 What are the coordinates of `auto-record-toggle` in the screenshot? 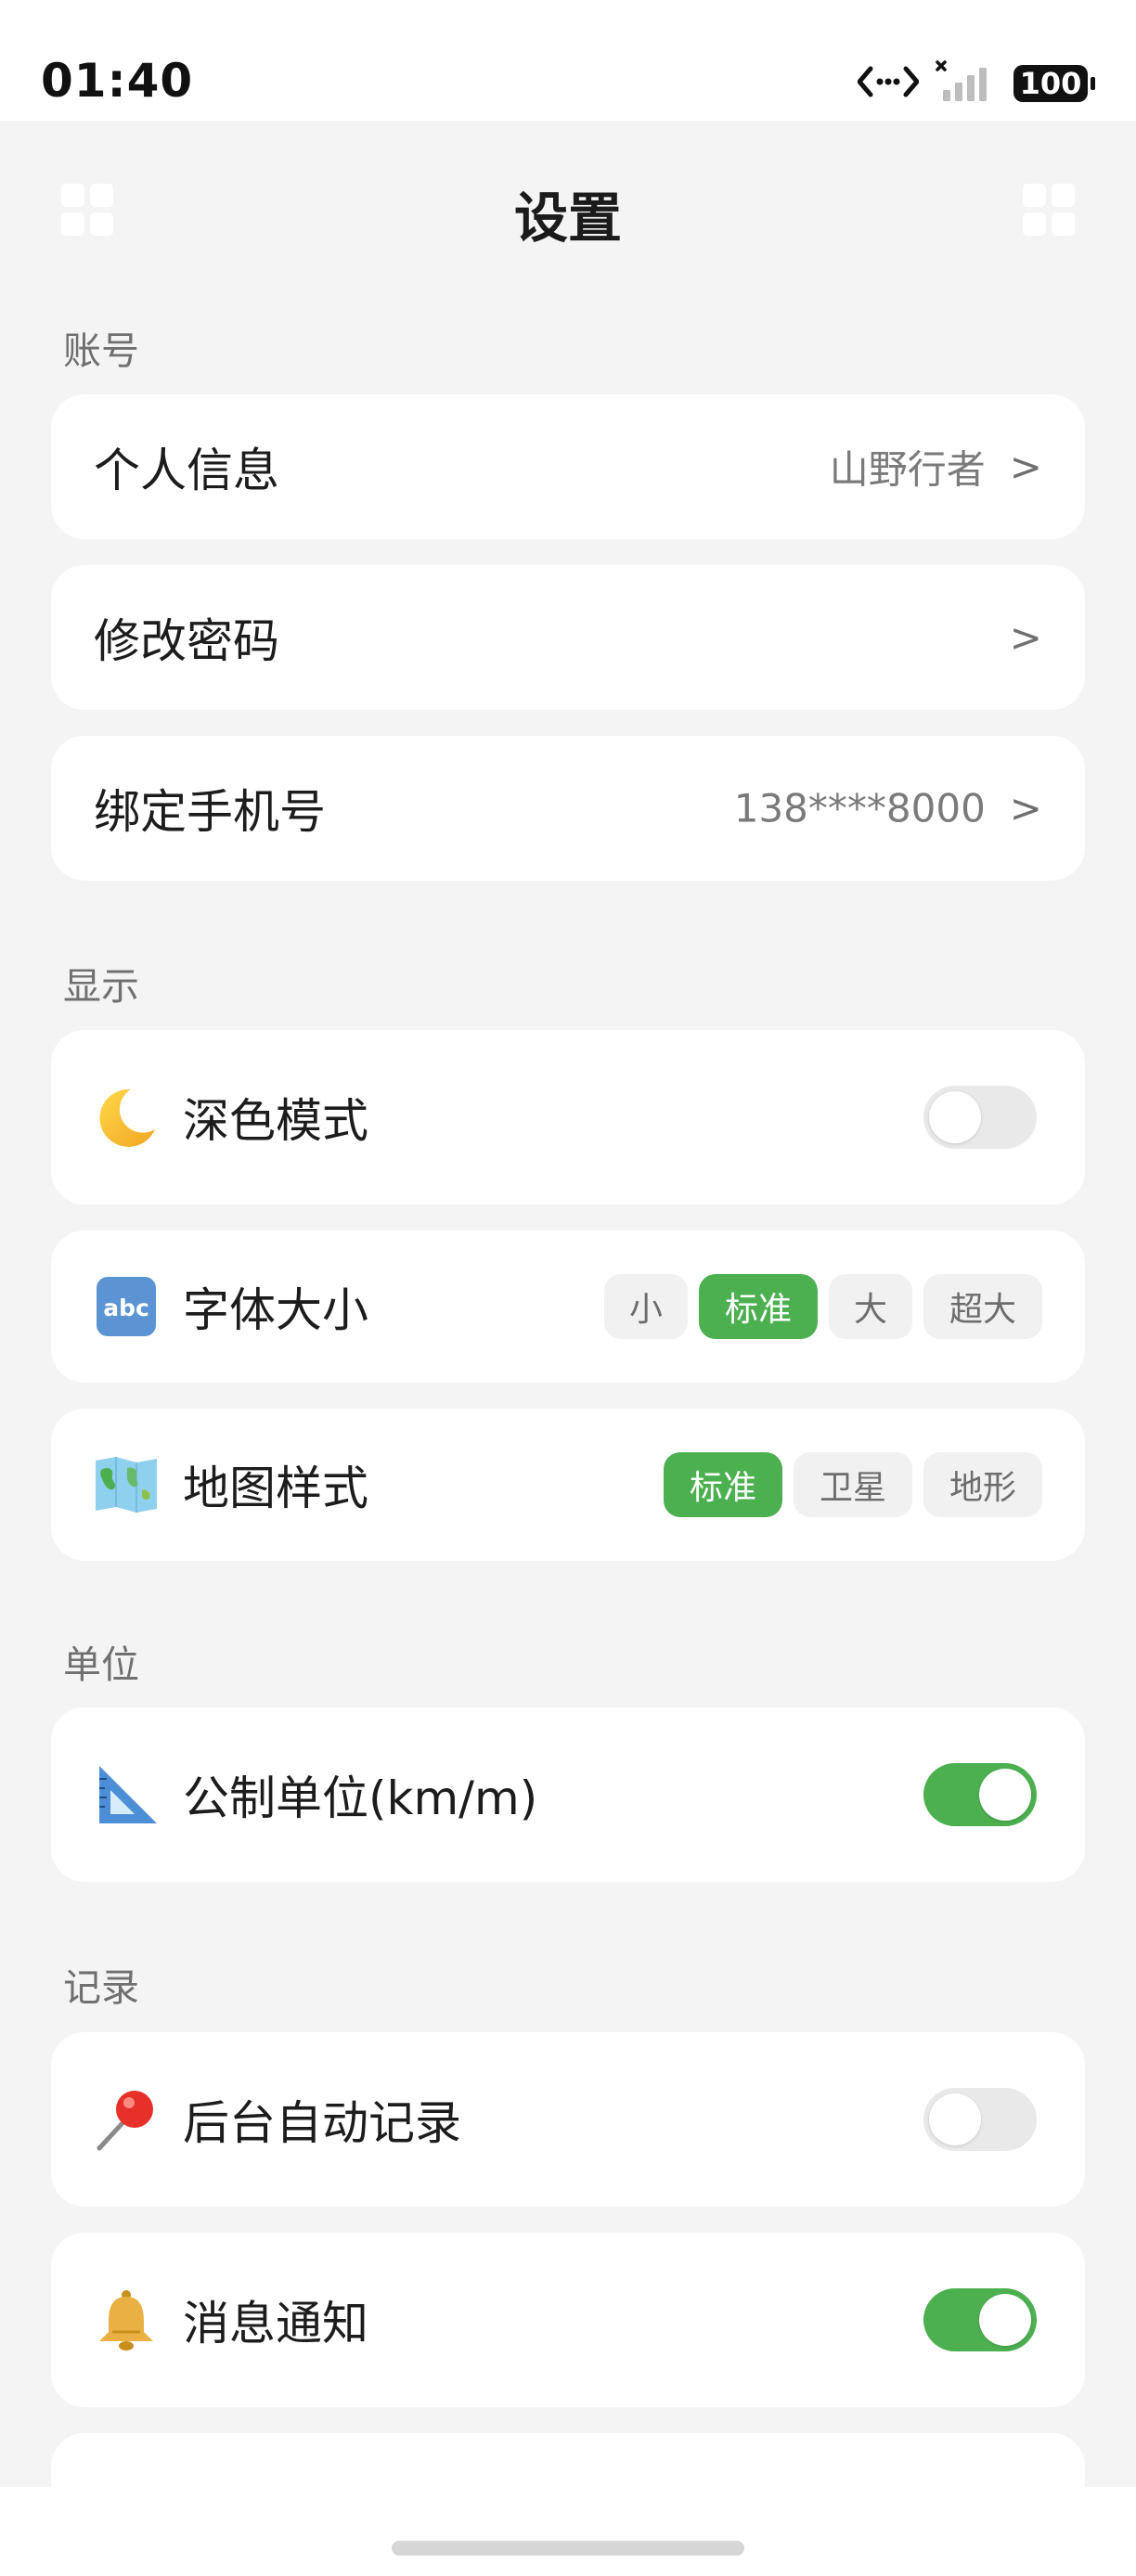 It's located at (980, 2119).